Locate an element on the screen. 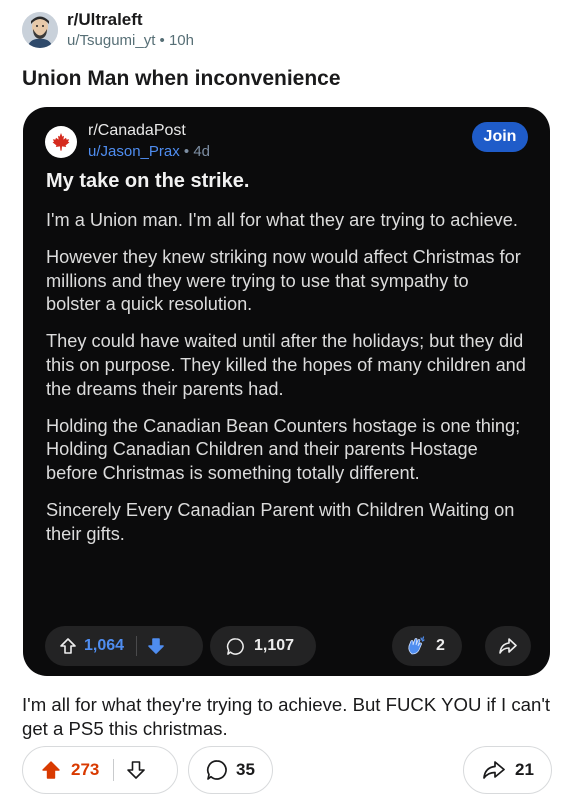 This screenshot has height=800, width=574. join-button: Join is located at coordinates (500, 137).